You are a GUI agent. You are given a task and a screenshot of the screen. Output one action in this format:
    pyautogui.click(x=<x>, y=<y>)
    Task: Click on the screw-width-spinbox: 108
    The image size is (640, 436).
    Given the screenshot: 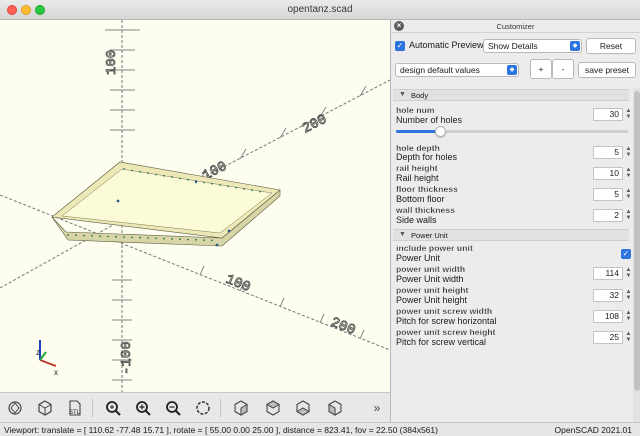 What is the action you would take?
    pyautogui.click(x=608, y=316)
    